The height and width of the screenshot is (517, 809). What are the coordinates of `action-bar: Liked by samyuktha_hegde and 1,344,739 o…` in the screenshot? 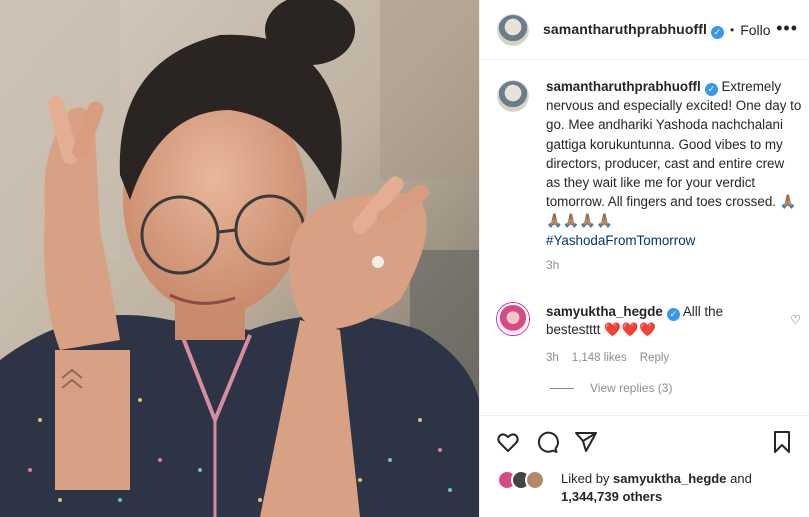 It's located at (644, 466).